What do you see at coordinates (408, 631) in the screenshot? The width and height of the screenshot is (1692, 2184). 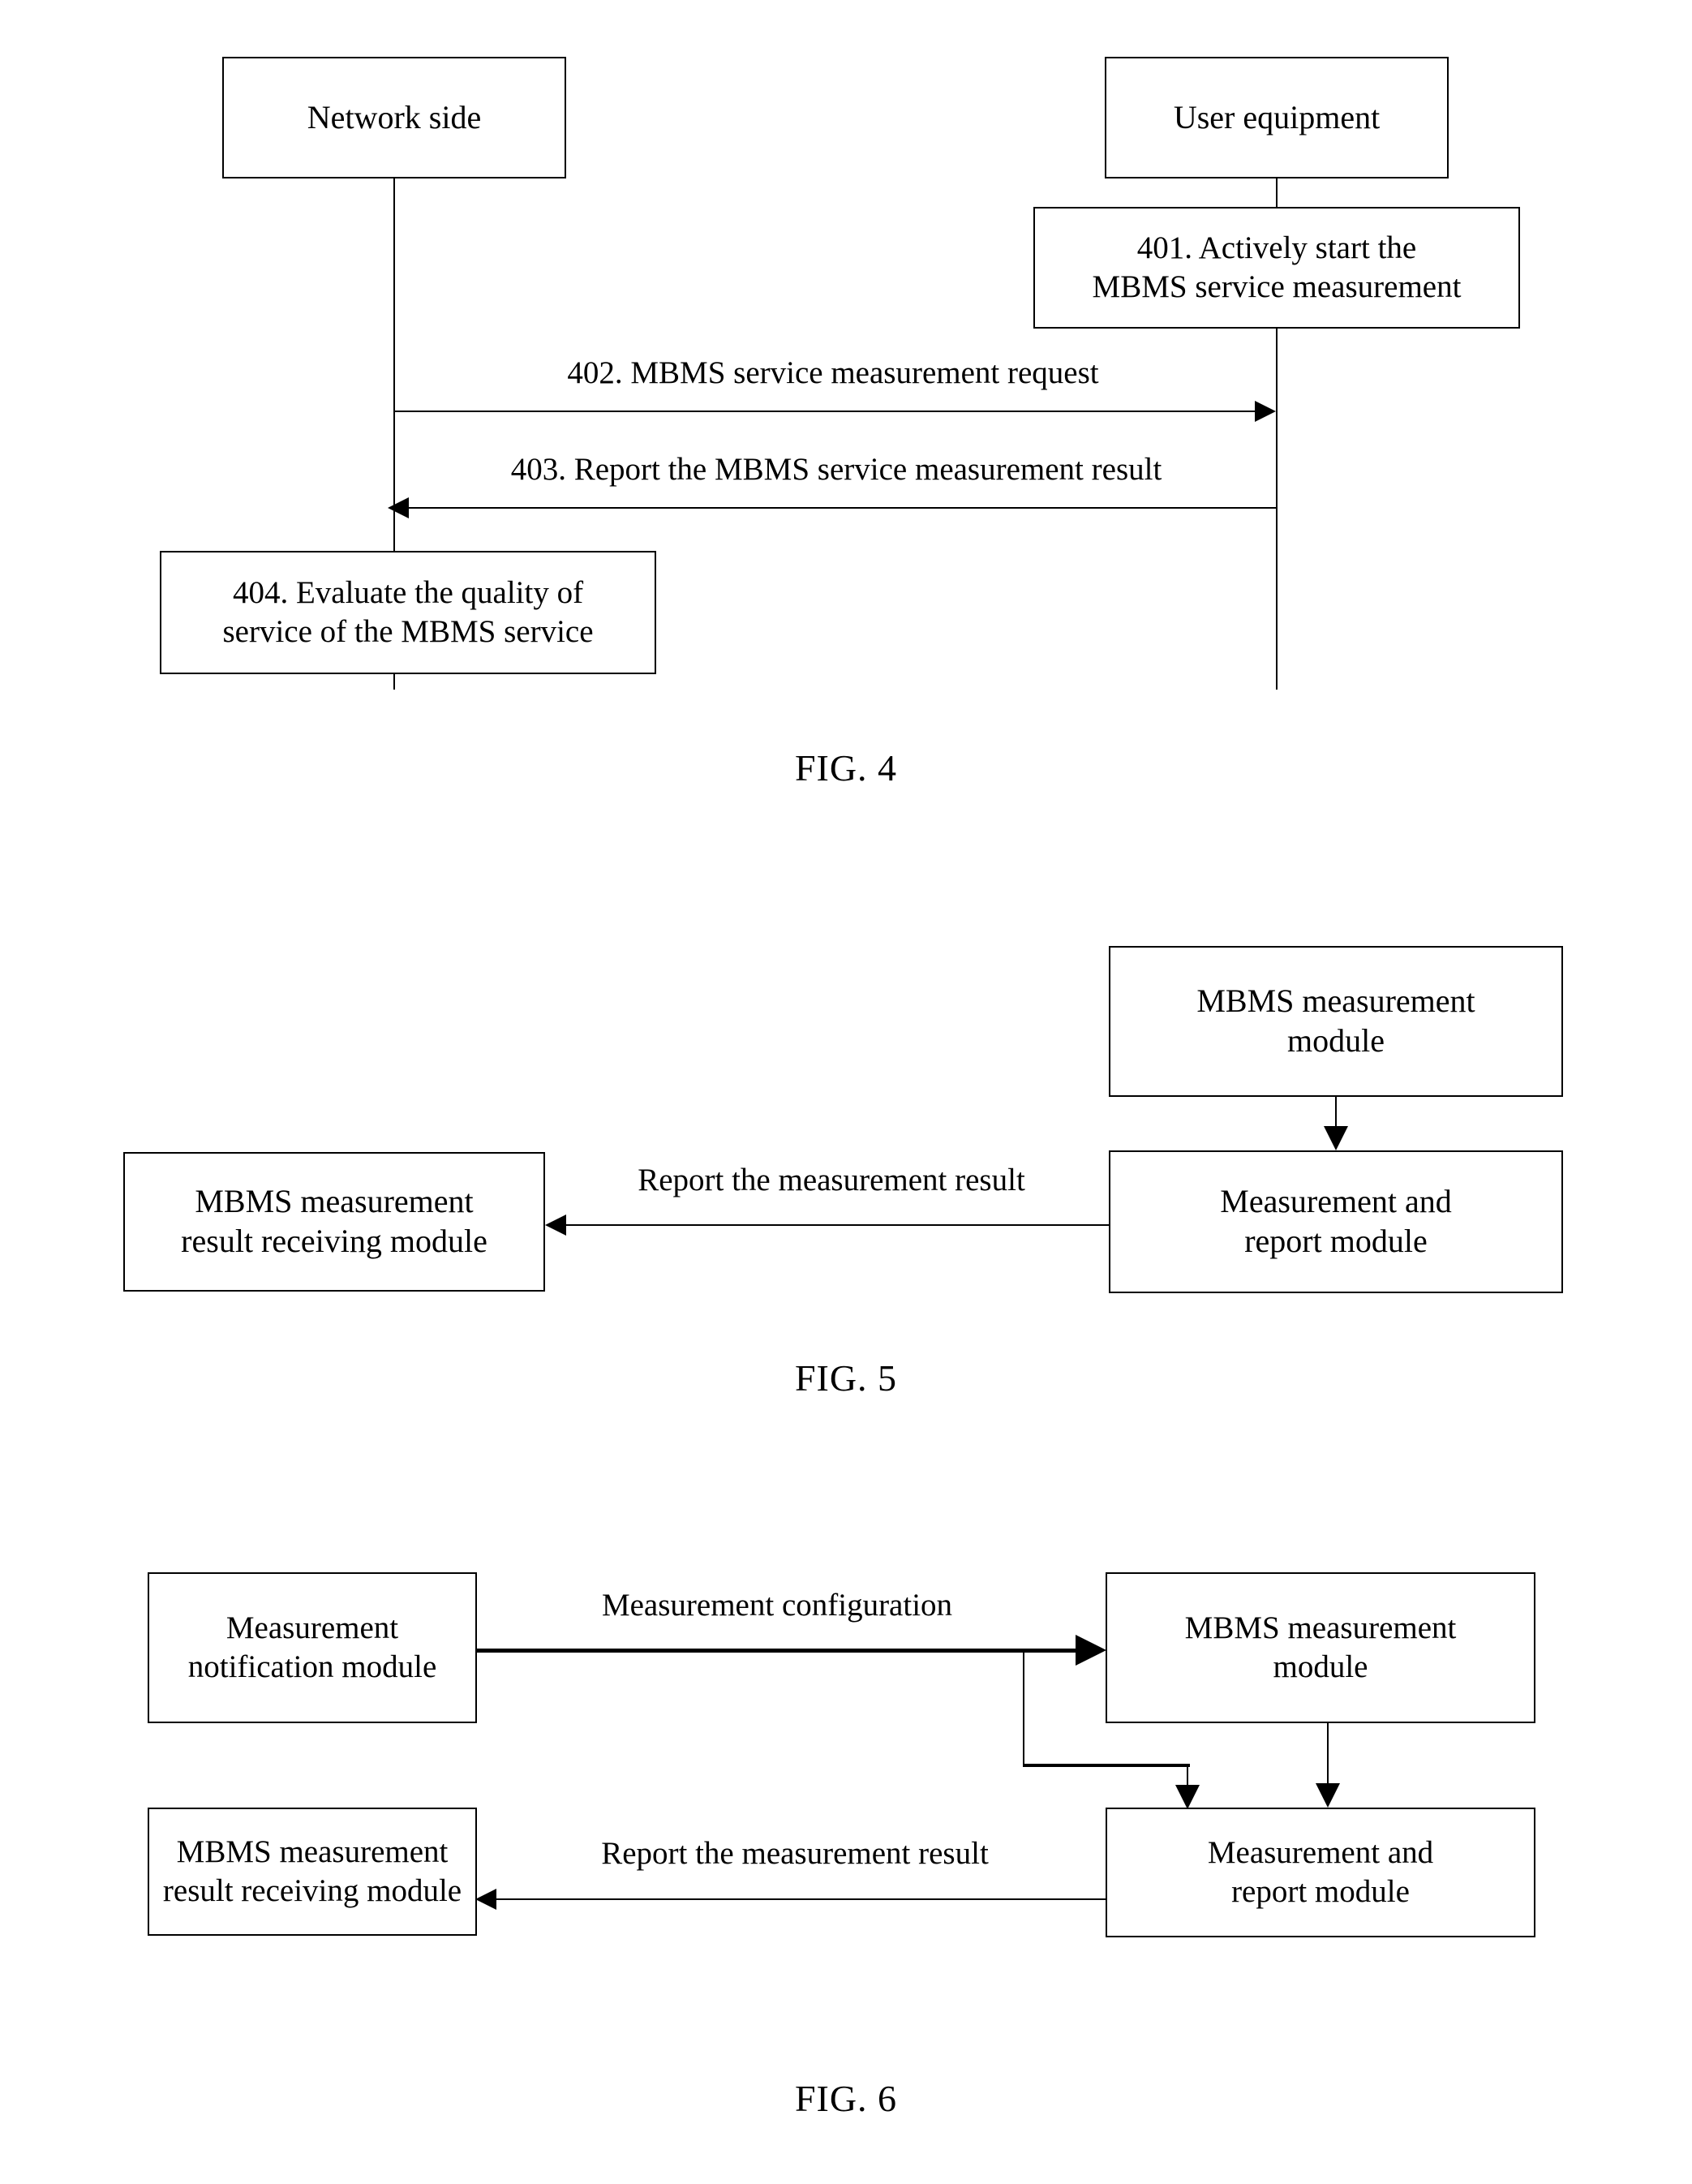 I see `step-404-line2: service of the MBMS service` at bounding box center [408, 631].